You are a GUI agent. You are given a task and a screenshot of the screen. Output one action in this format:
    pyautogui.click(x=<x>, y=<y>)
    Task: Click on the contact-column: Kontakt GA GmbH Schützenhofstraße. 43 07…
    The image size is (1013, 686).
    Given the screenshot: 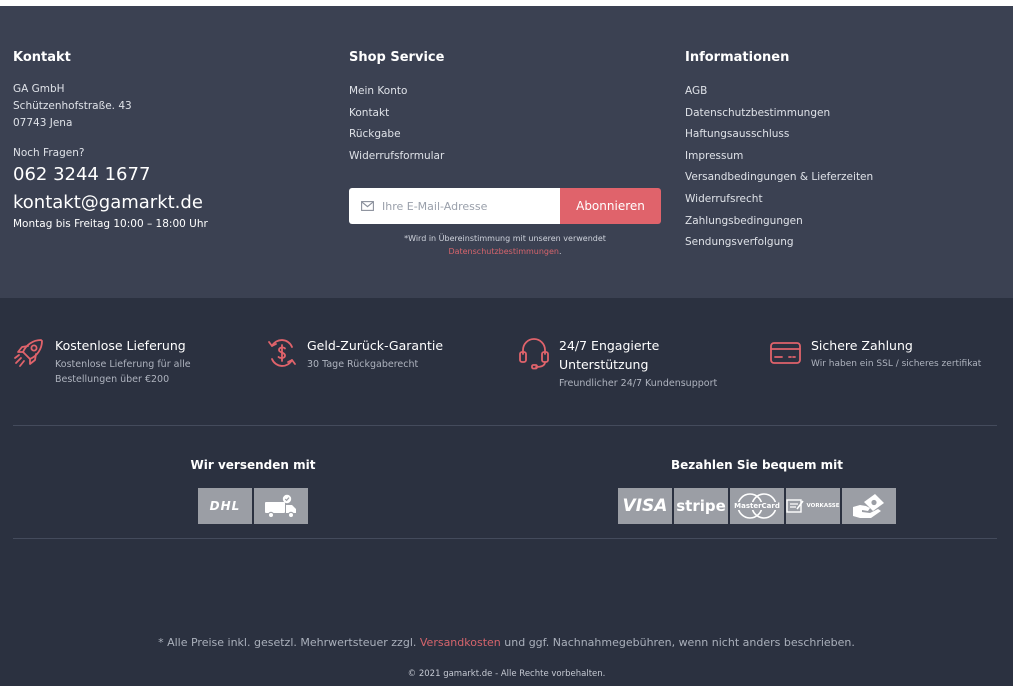 What is the action you would take?
    pyautogui.click(x=163, y=140)
    